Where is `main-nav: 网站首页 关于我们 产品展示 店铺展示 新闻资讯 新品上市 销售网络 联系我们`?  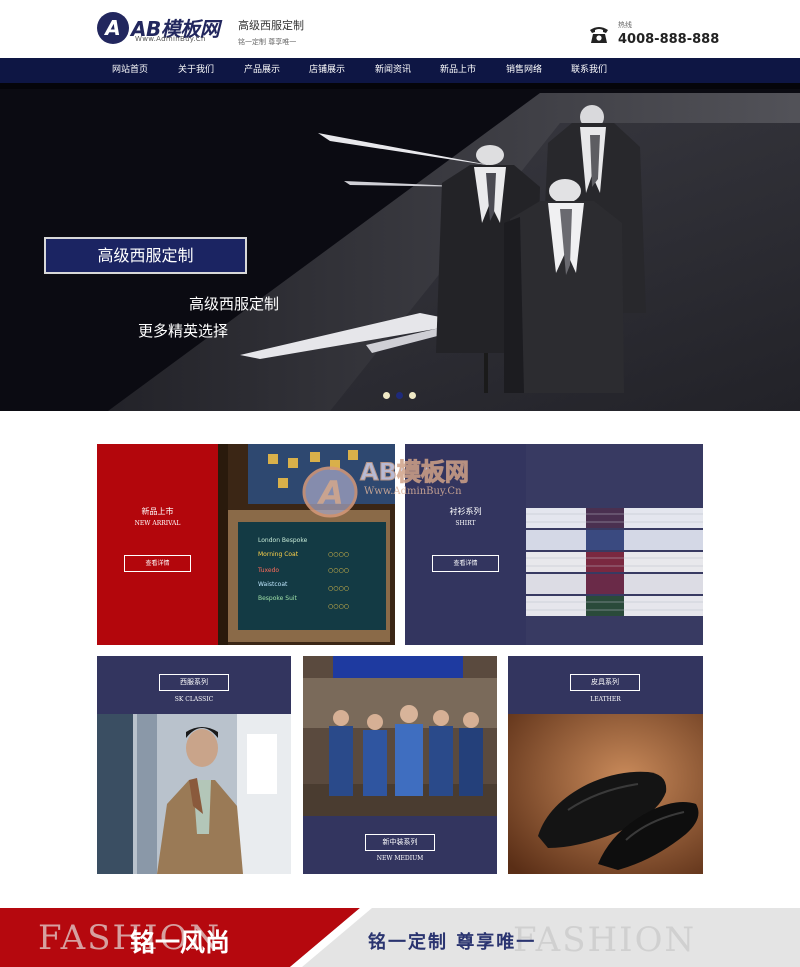 main-nav: 网站首页 关于我们 产品展示 店铺展示 新闻资讯 新品上市 销售网络 联系我们 is located at coordinates (400, 70).